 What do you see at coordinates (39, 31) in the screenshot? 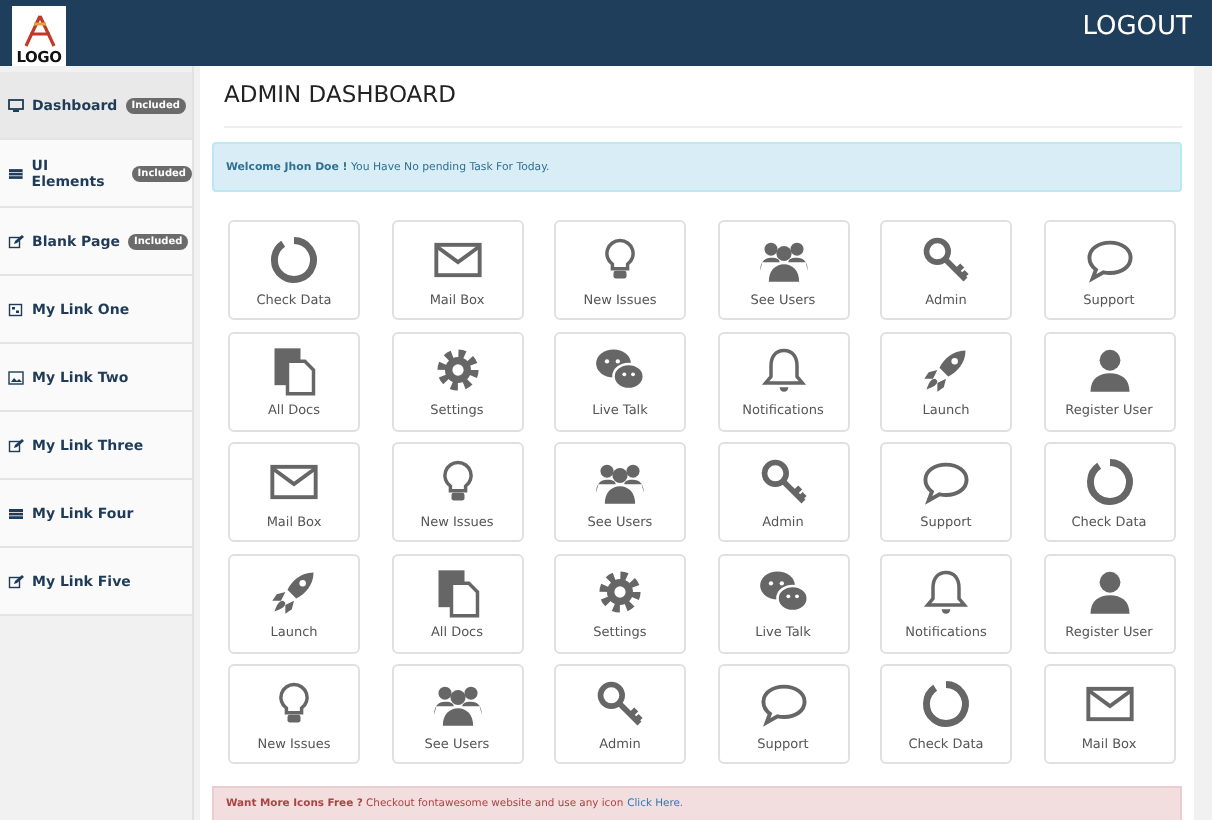
I see `a-frame-icon` at bounding box center [39, 31].